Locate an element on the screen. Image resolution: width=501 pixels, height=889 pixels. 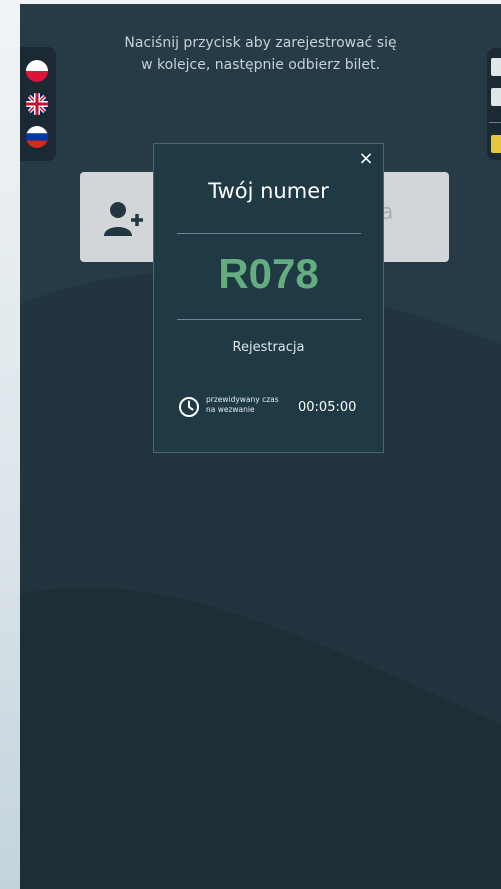
accessibility-toolbar is located at coordinates (494, 104).